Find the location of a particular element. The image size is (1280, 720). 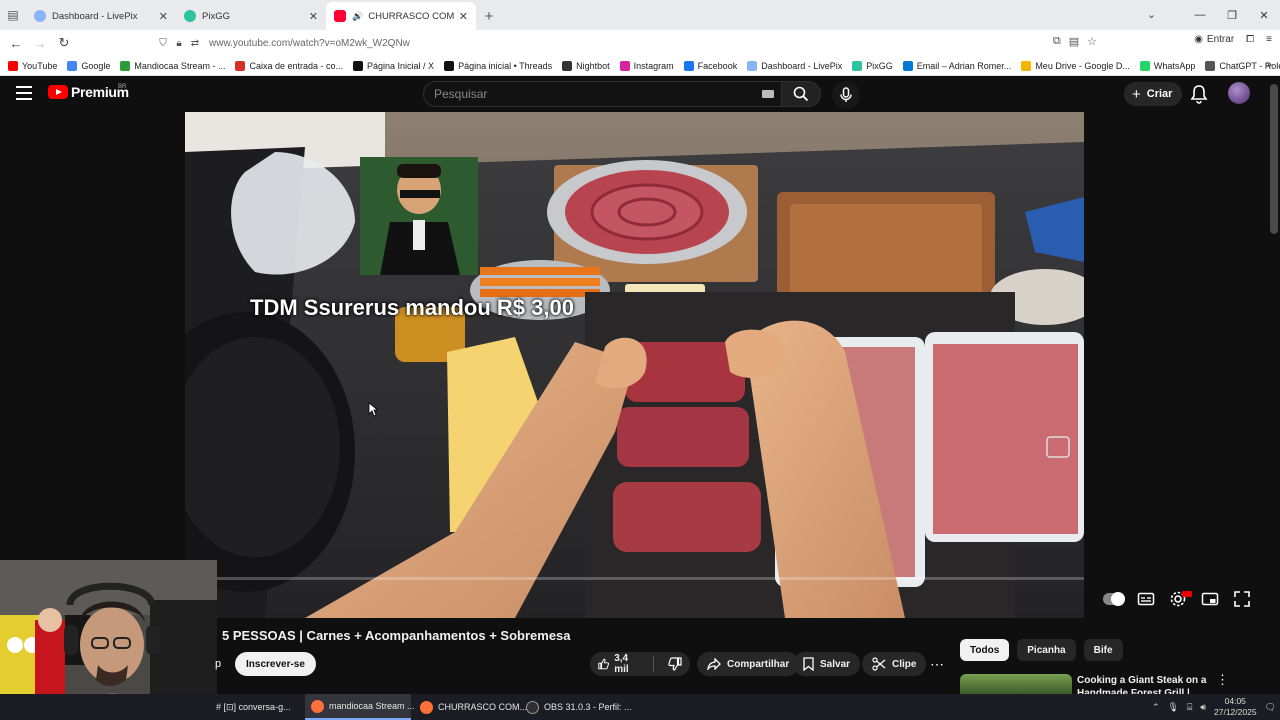

system-tray: ⌃ 🎙︎ ⌸ 🔊︎ 04:05 27/12/2025 🗨︎ is located at coordinates (1214, 707).